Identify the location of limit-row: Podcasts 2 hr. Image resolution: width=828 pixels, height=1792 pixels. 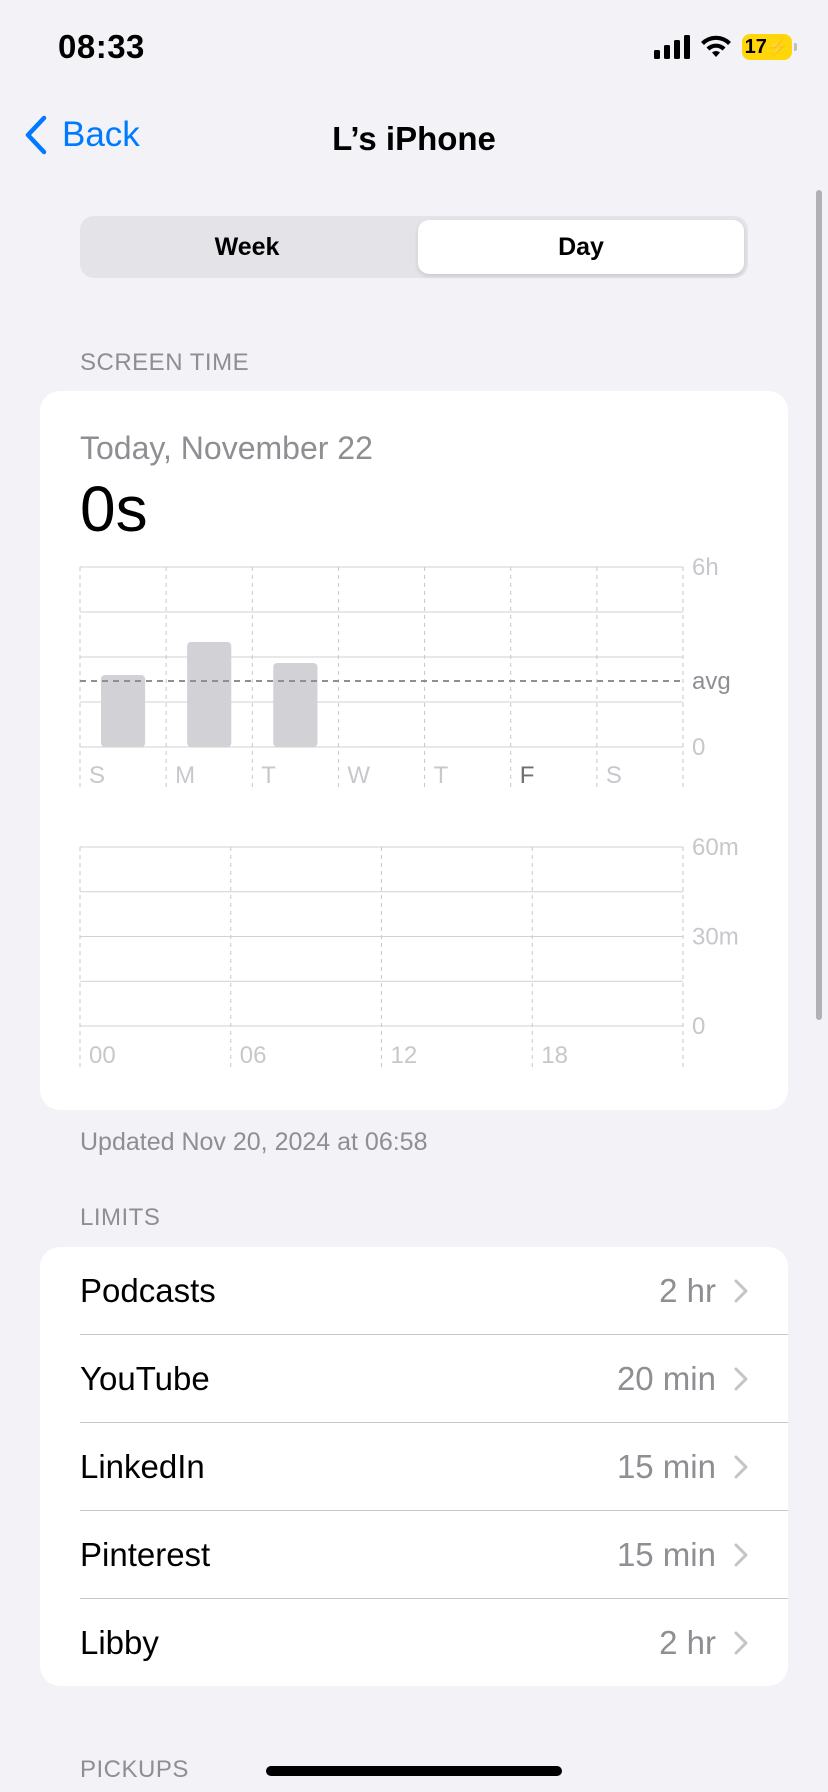
(414, 1291).